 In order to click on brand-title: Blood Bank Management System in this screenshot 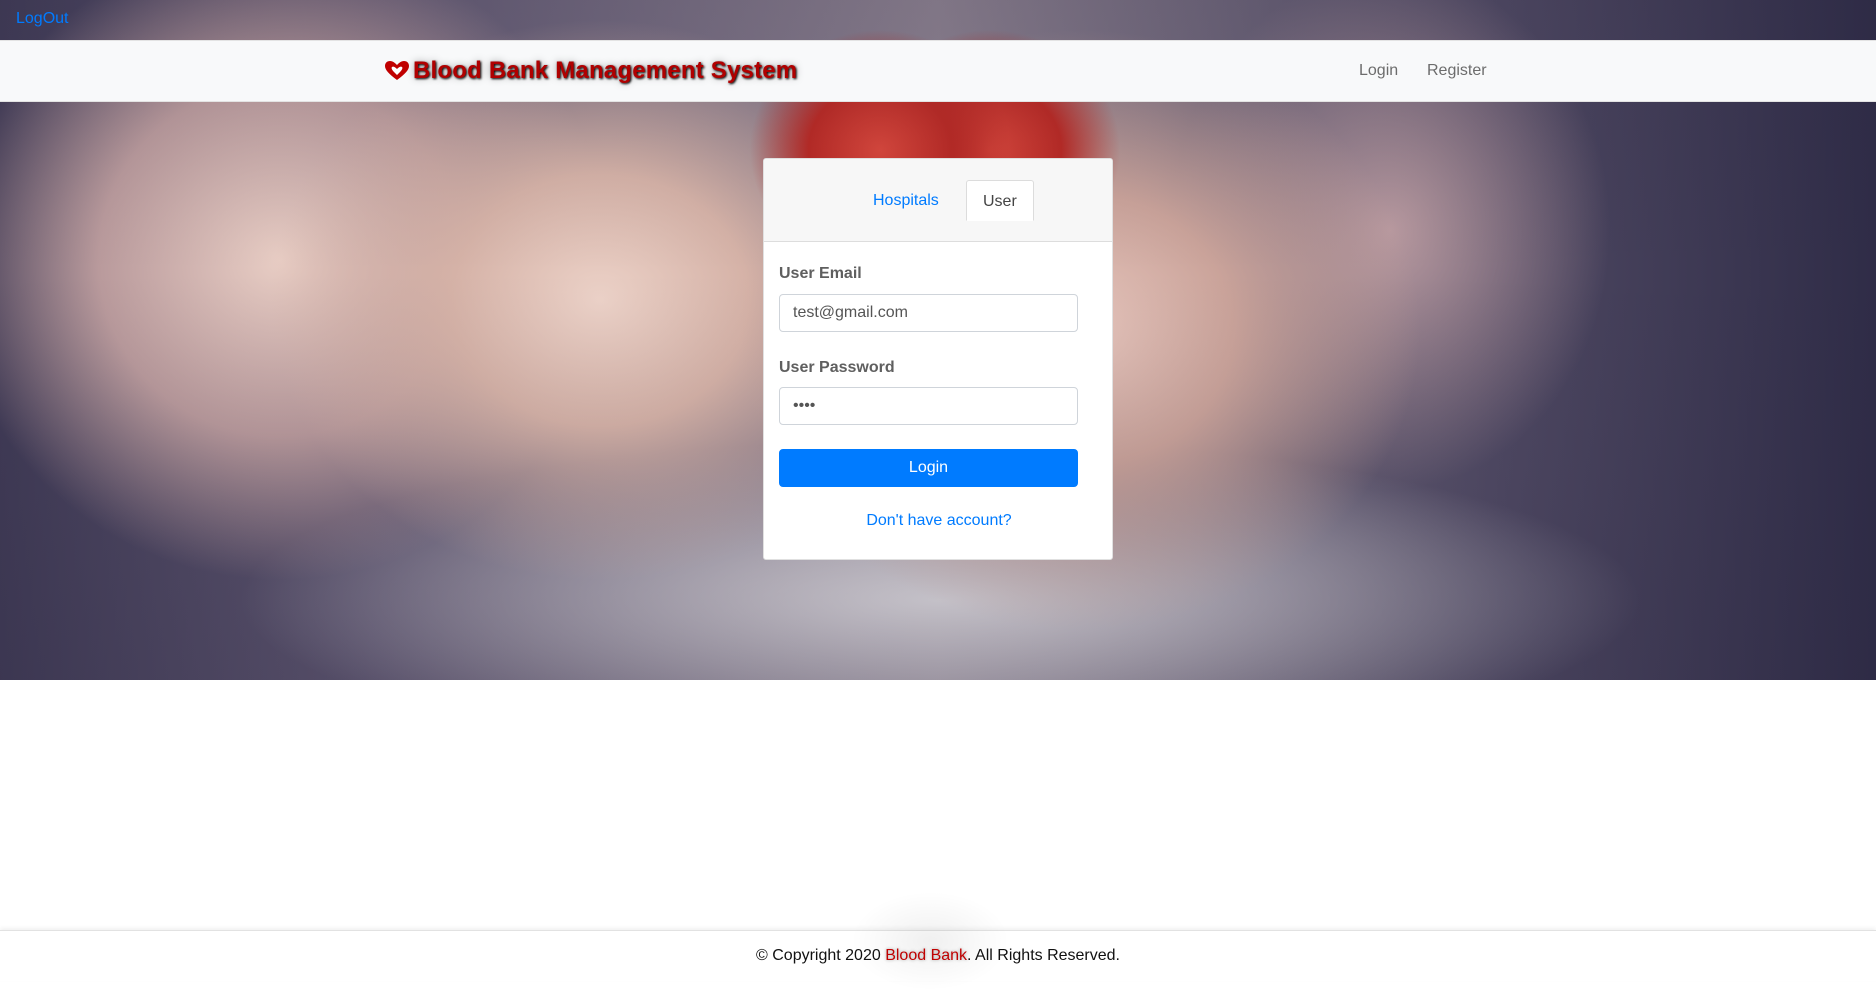, I will do `click(605, 70)`.